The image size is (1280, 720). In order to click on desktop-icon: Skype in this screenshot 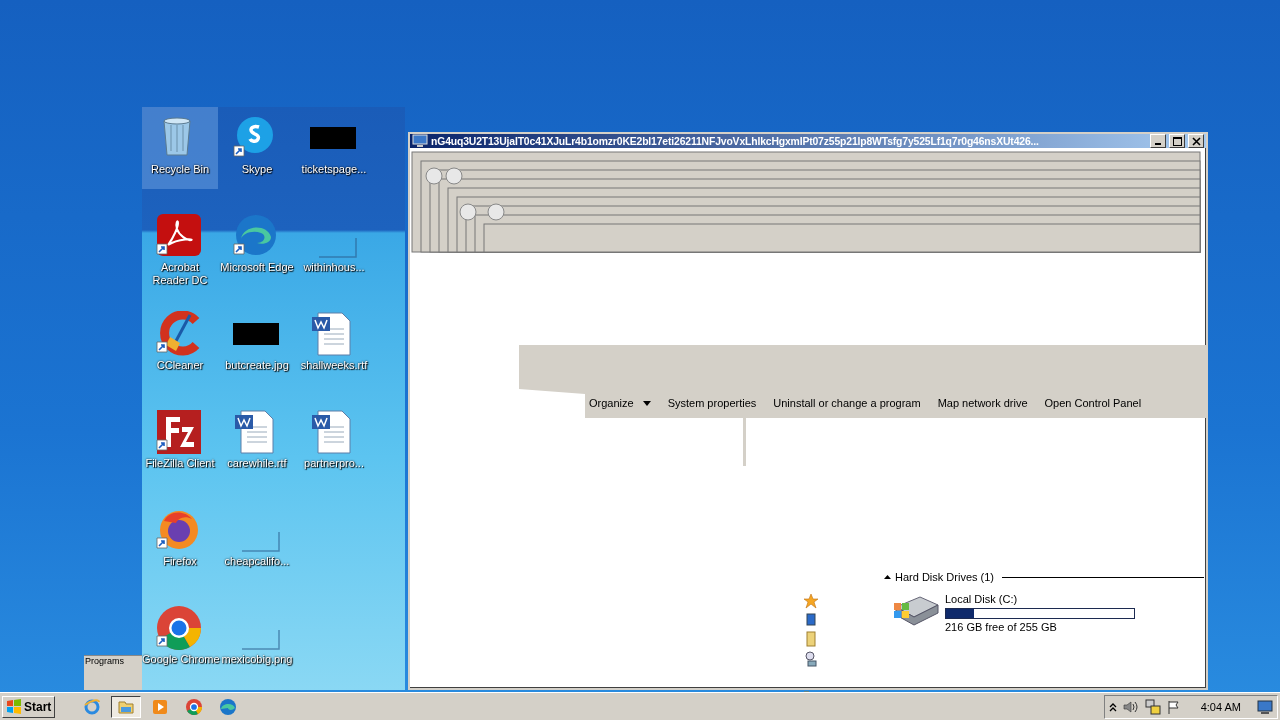, I will do `click(257, 148)`.